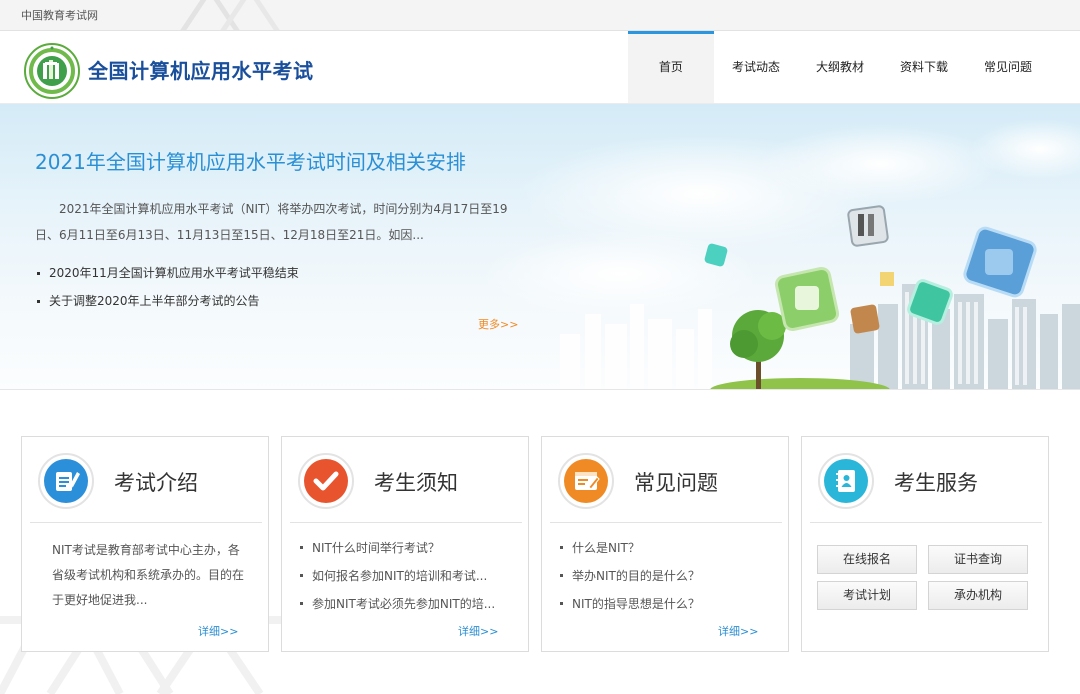 This screenshot has width=1080, height=694. I want to click on browser-edit-icon, so click(586, 481).